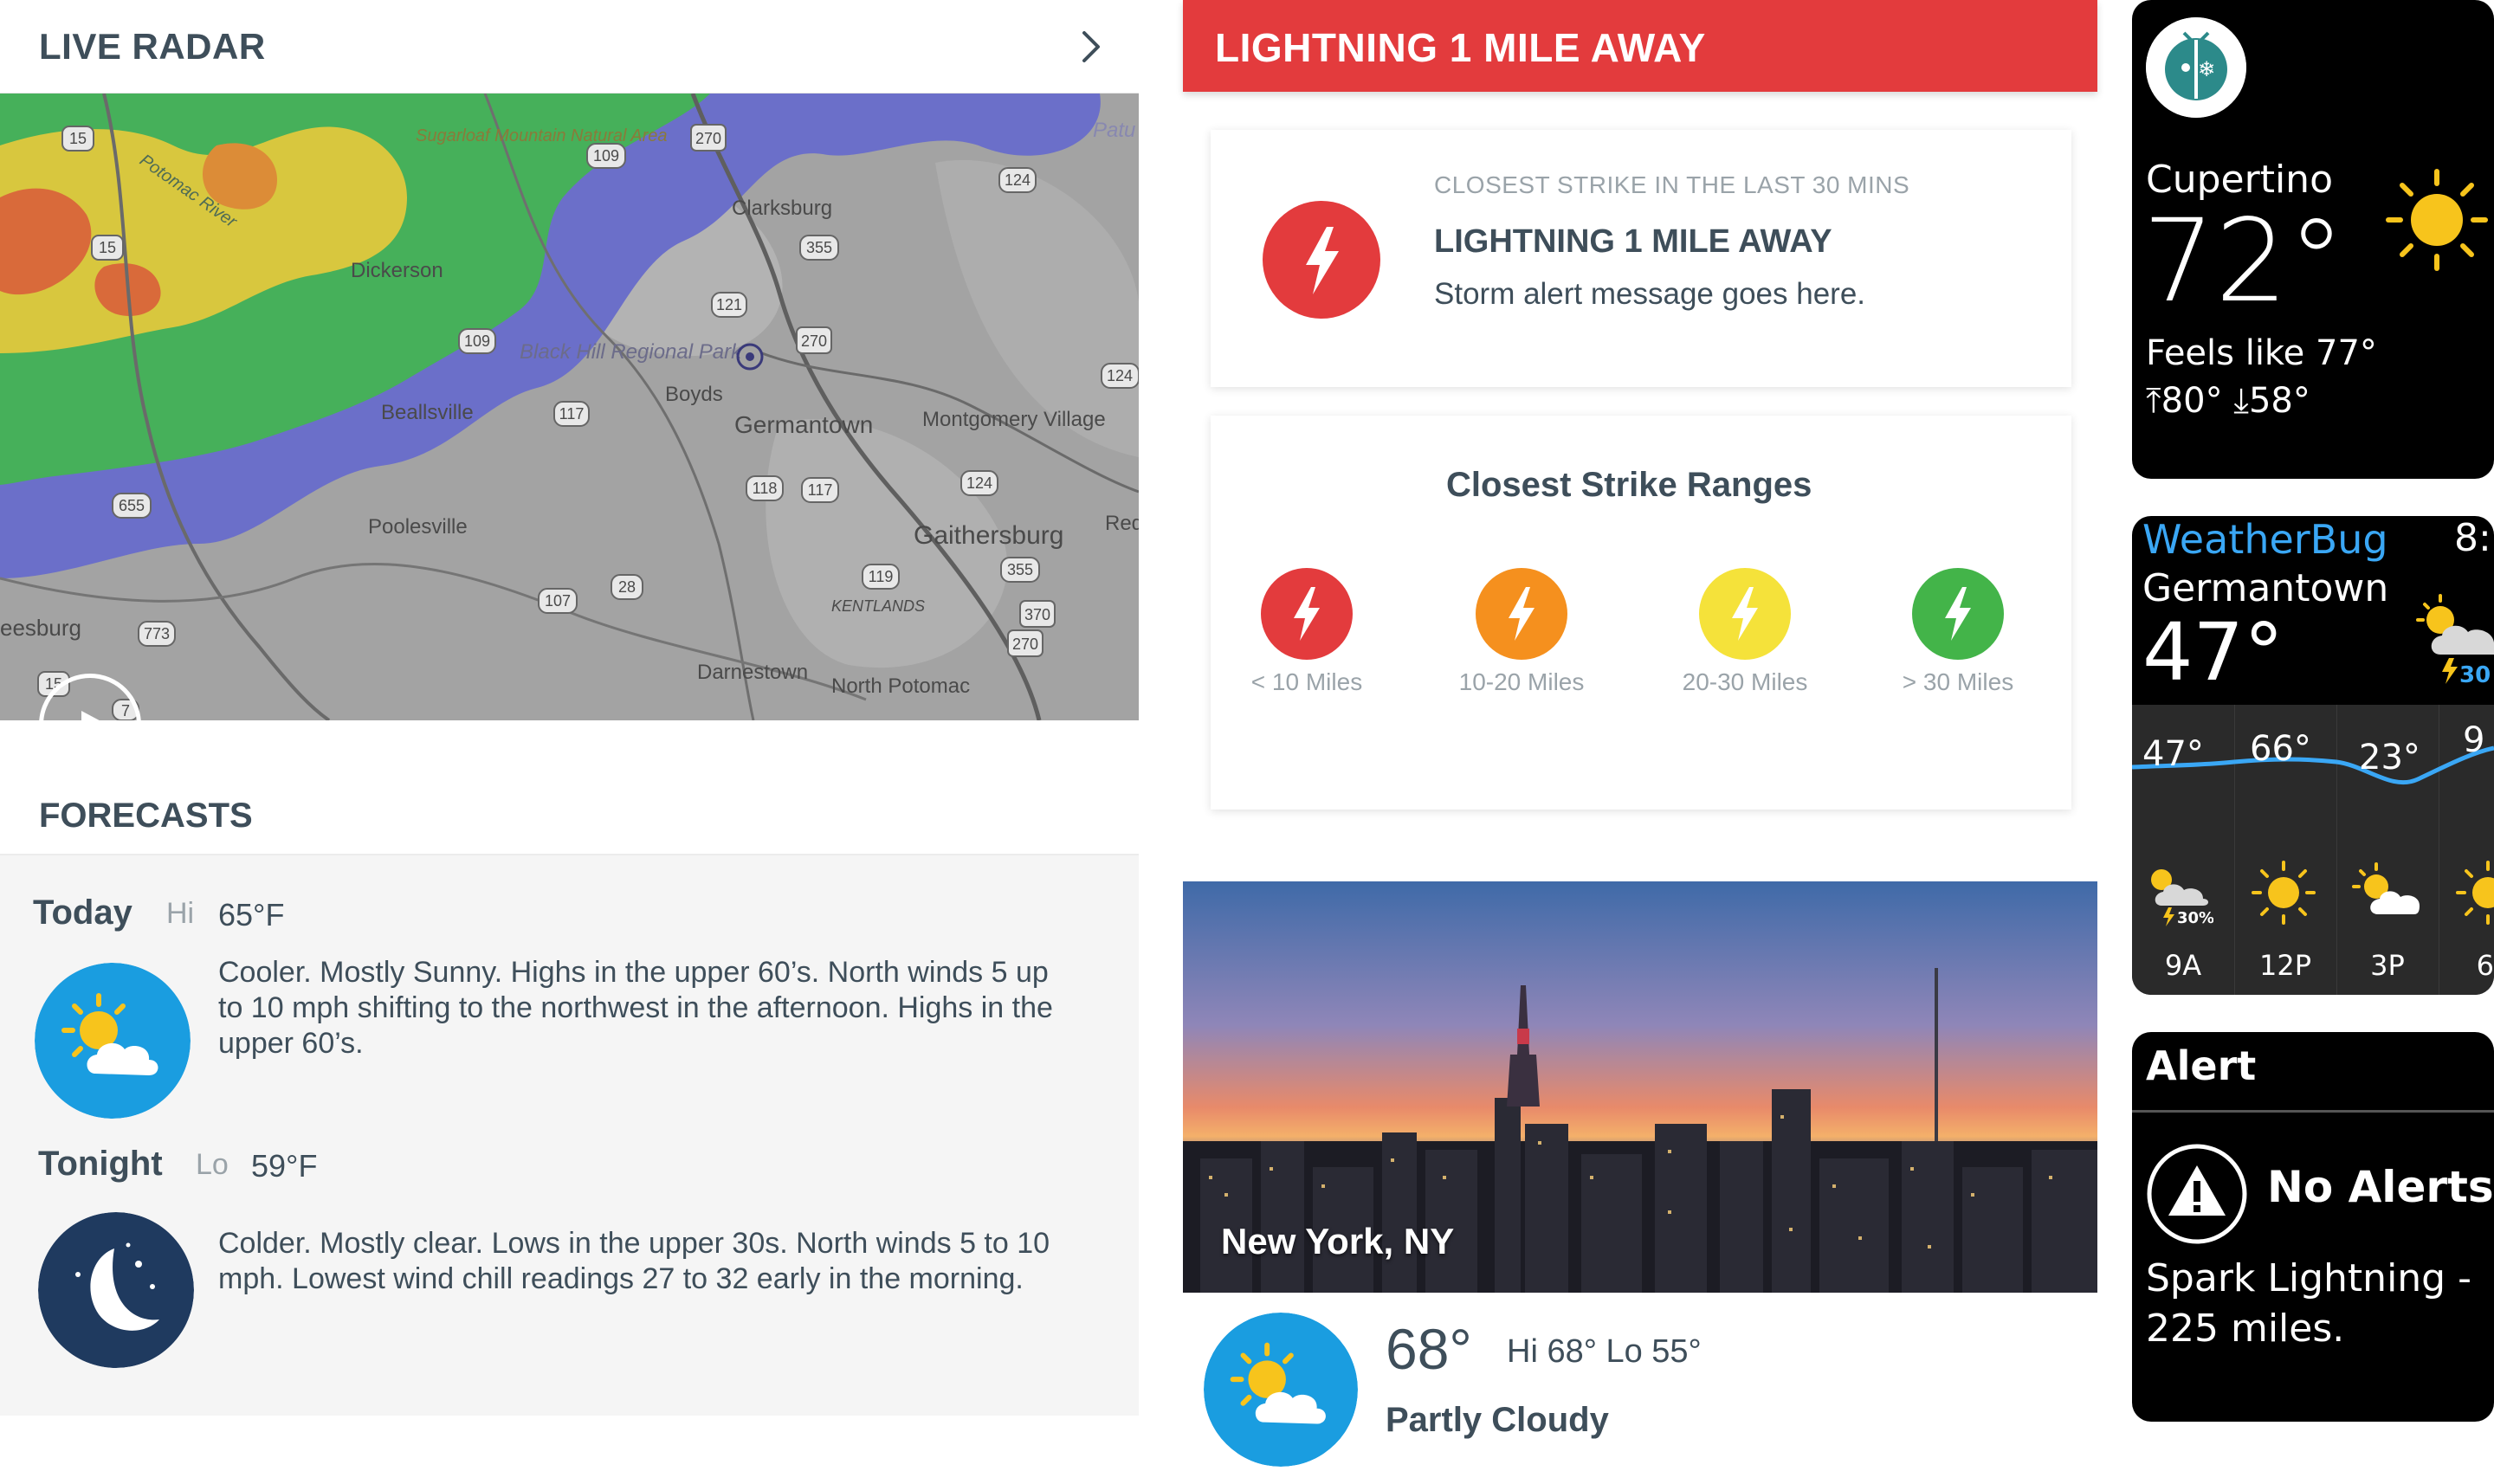 This screenshot has width=2494, height=1484. I want to click on chevron-right-icon, so click(1091, 47).